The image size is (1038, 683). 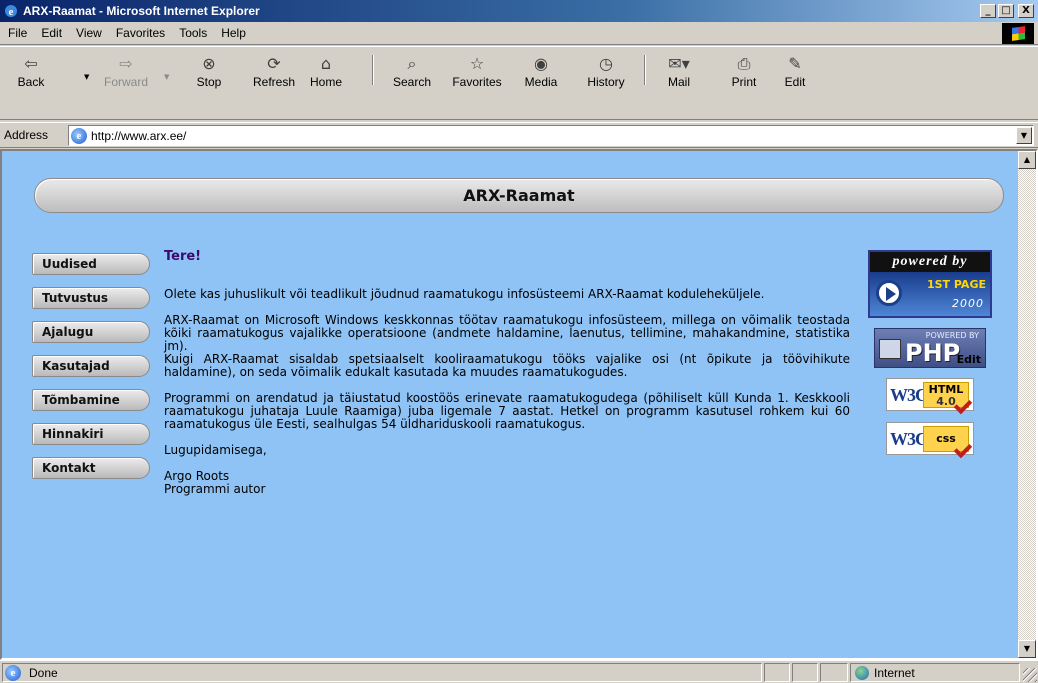 What do you see at coordinates (141, 11) in the screenshot?
I see `window-title: ARX-Raamat - Microsoft Internet Explorer` at bounding box center [141, 11].